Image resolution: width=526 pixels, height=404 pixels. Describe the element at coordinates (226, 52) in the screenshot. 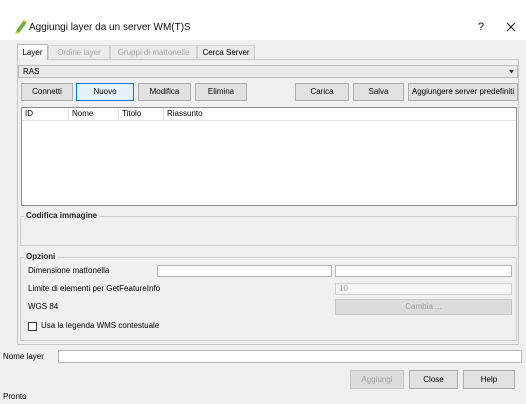

I see `tab-server-search: Cerca Server` at that location.